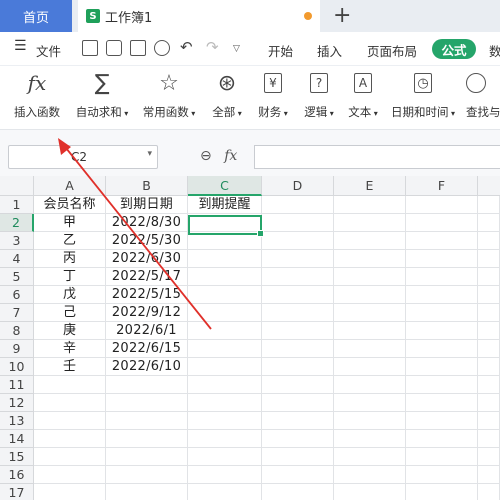 The height and width of the screenshot is (500, 500). I want to click on grid-cell: 庚, so click(70, 331).